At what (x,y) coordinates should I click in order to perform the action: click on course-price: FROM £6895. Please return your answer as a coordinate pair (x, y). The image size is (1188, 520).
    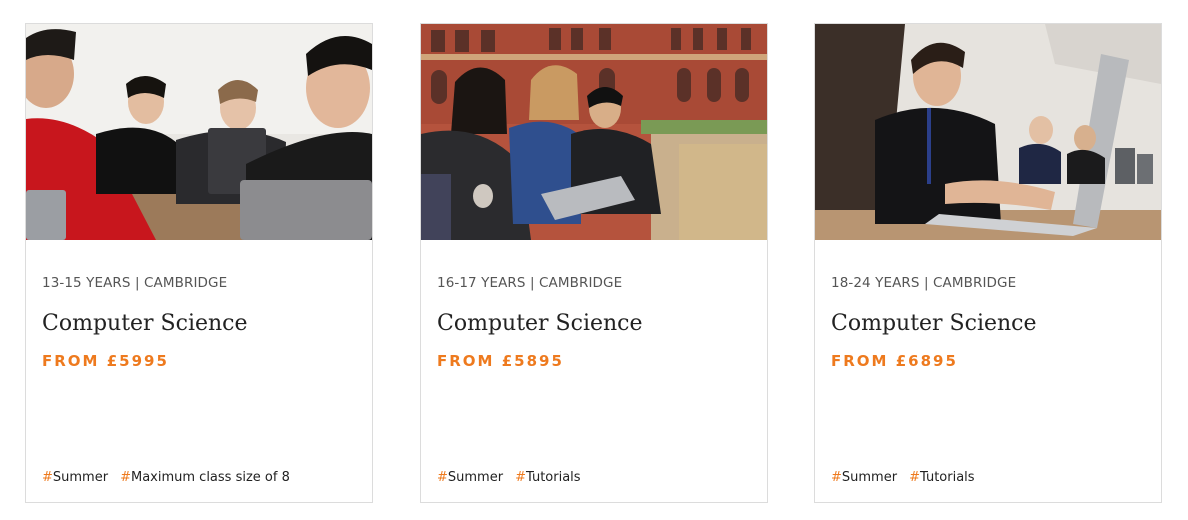
    Looking at the image, I should click on (894, 361).